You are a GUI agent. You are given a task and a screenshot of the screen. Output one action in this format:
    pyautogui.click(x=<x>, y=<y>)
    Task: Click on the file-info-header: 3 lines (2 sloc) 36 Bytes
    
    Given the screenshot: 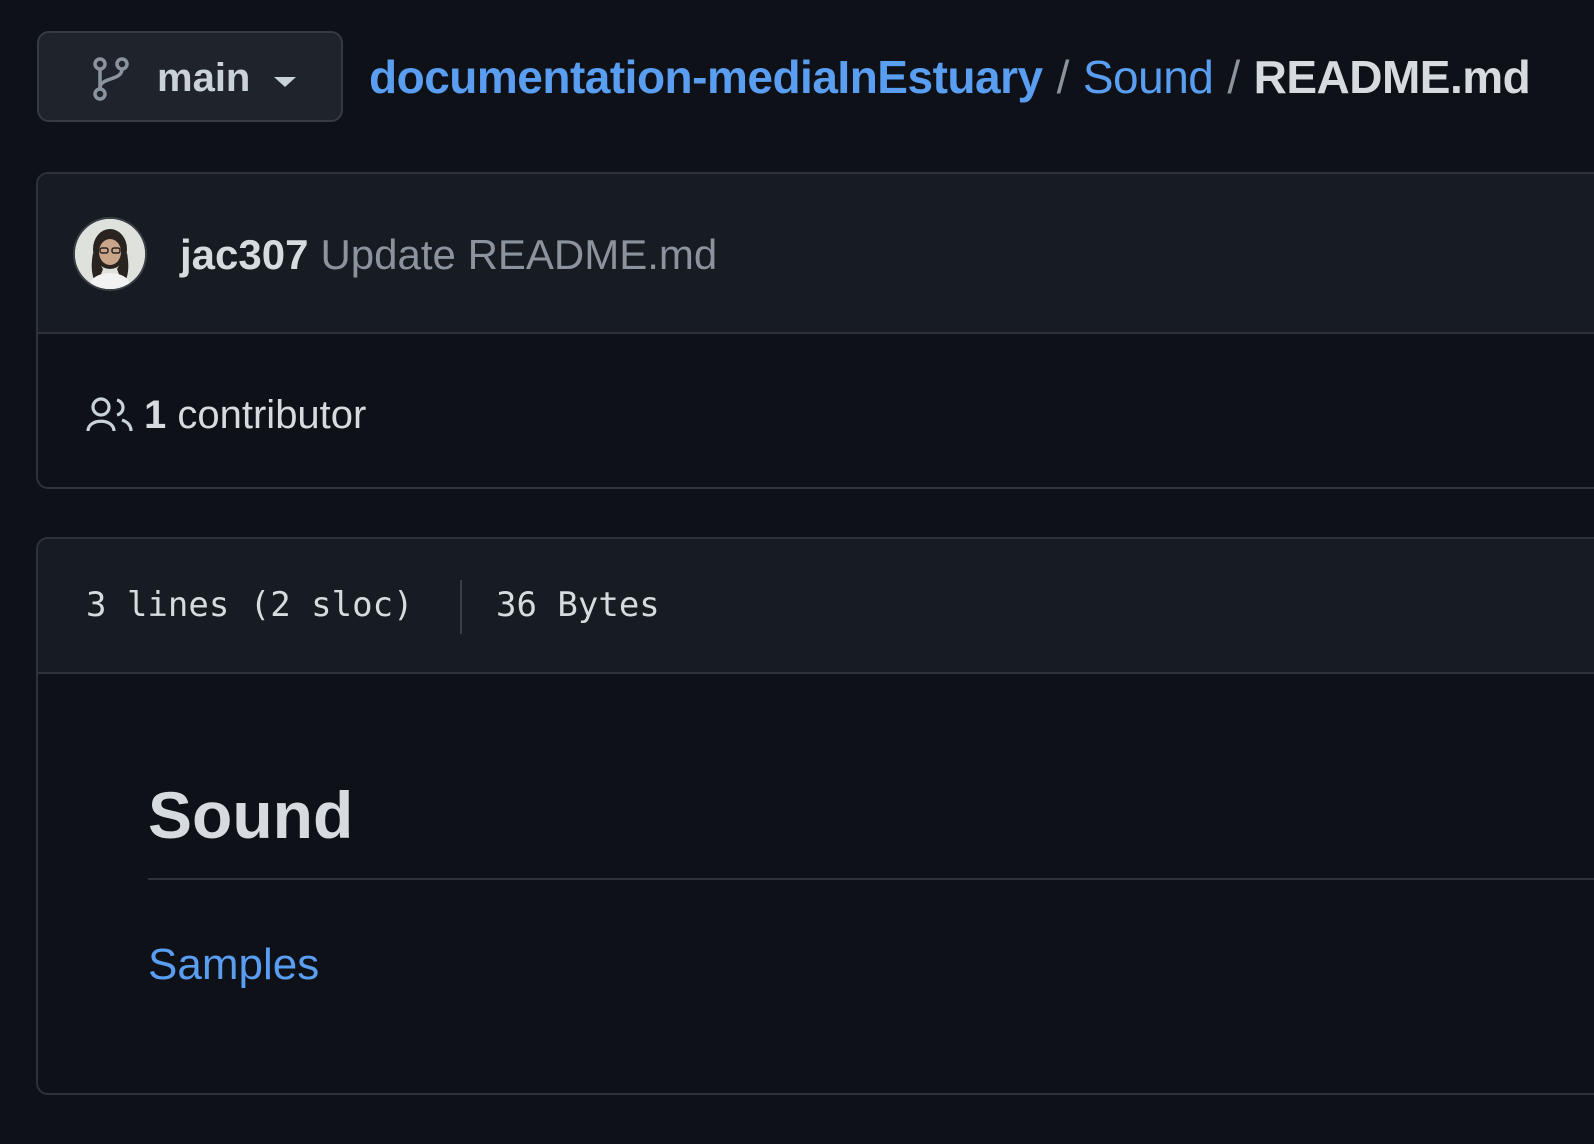 What is the action you would take?
    pyautogui.click(x=816, y=606)
    